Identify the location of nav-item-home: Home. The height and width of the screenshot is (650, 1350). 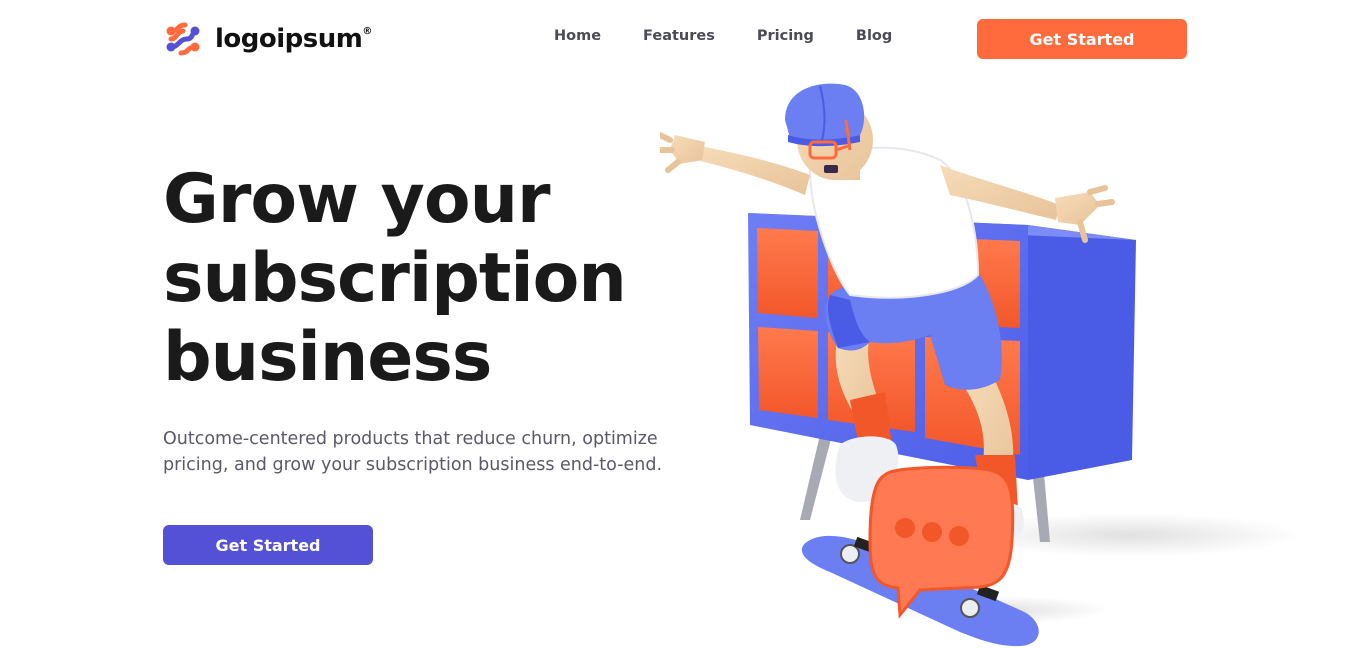
(577, 36).